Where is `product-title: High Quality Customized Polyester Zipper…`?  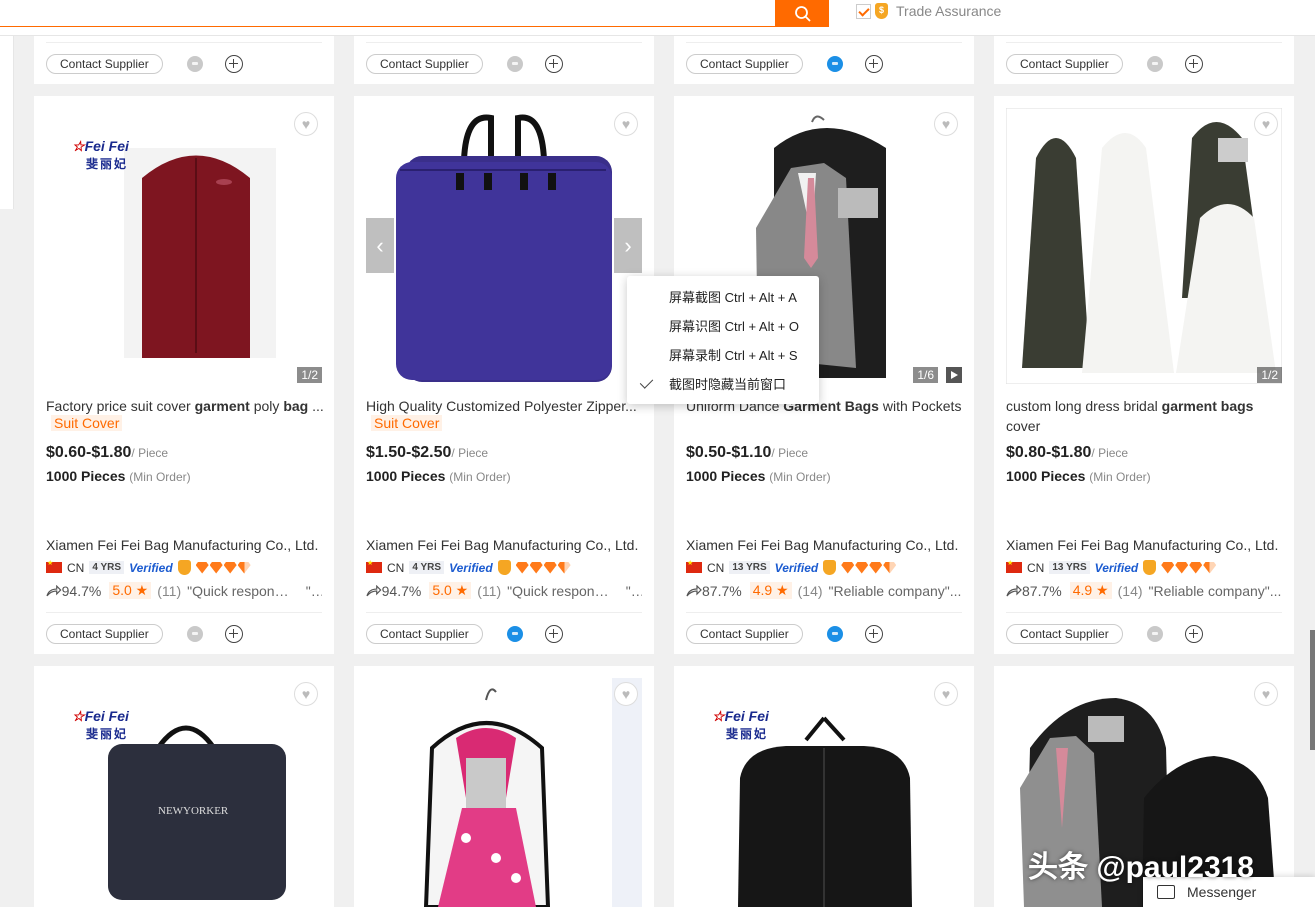 product-title: High Quality Customized Polyester Zipper… is located at coordinates (505, 406).